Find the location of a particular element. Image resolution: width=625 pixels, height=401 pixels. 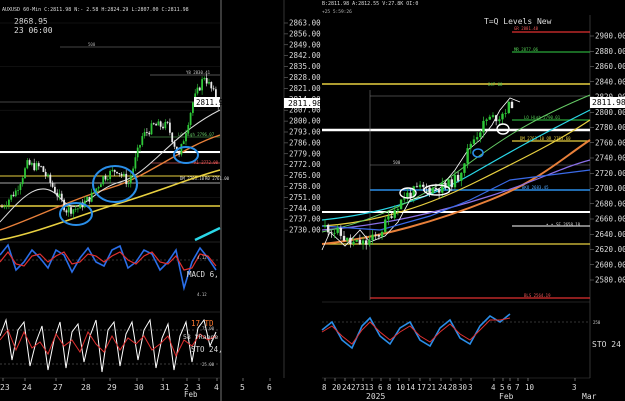

left-sto-label: STO 24, is located at coordinates (207, 349).